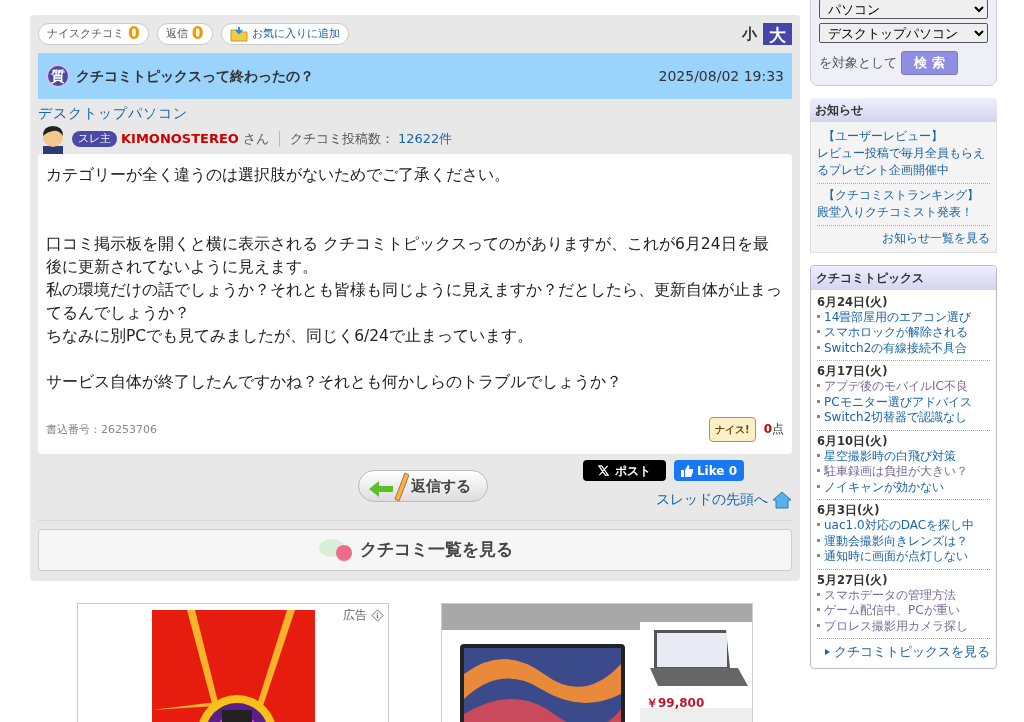 The height and width of the screenshot is (722, 1024). I want to click on topics-more-link: クチコミトピックスを見る, so click(903, 652).